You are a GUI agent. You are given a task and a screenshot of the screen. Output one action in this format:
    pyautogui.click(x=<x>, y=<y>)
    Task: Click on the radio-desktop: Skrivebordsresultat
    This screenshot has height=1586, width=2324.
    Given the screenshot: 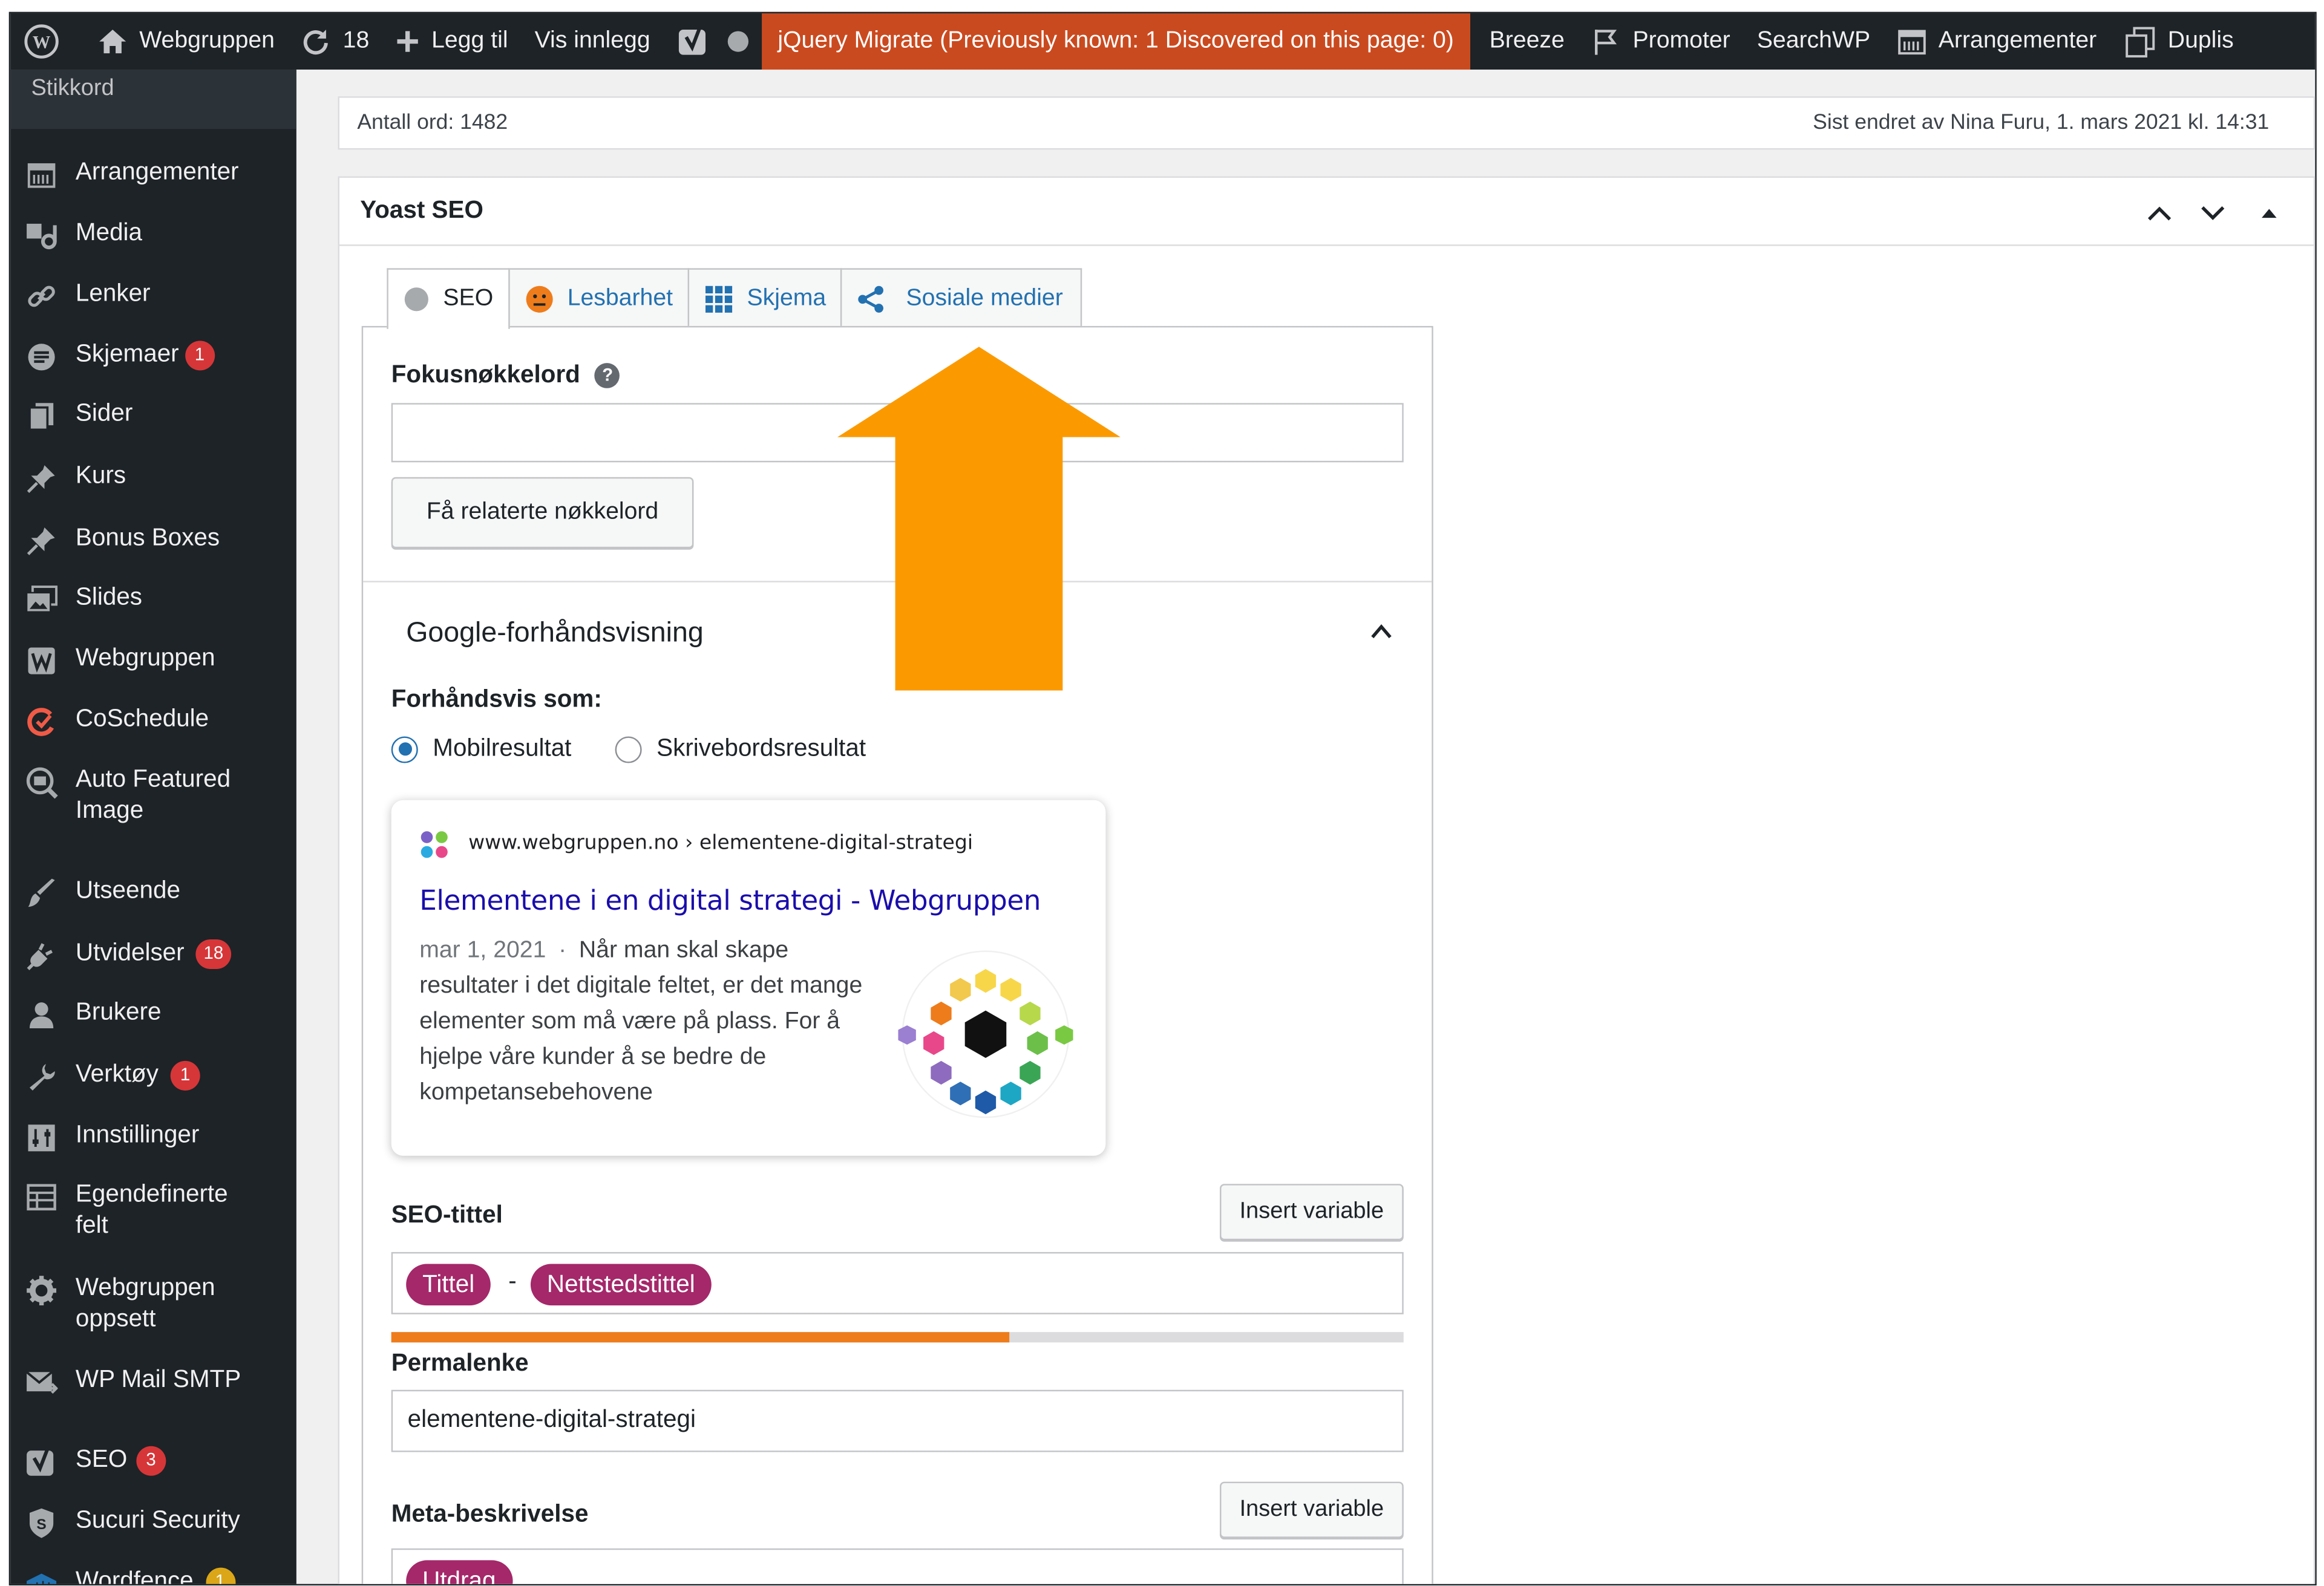 What is the action you would take?
    pyautogui.click(x=740, y=749)
    